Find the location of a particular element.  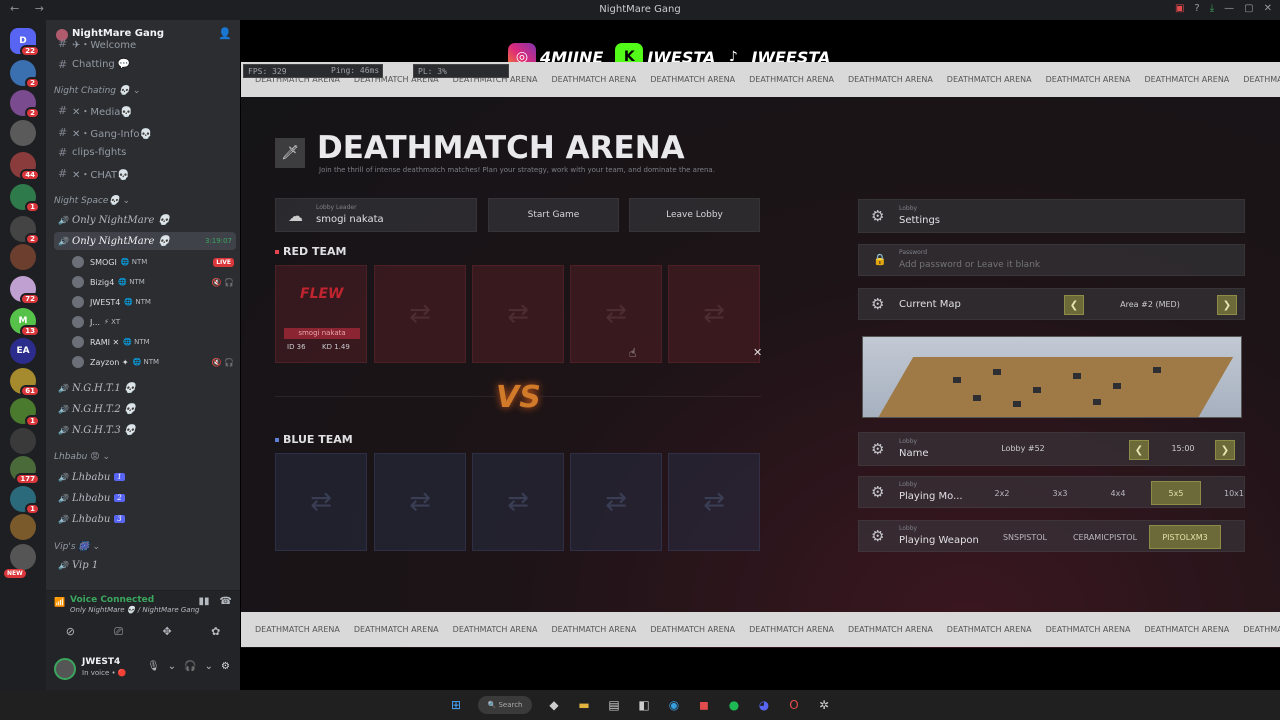

voice-channel-path: Only NightMare 💀 / NightMare Gang is located at coordinates (134, 610).